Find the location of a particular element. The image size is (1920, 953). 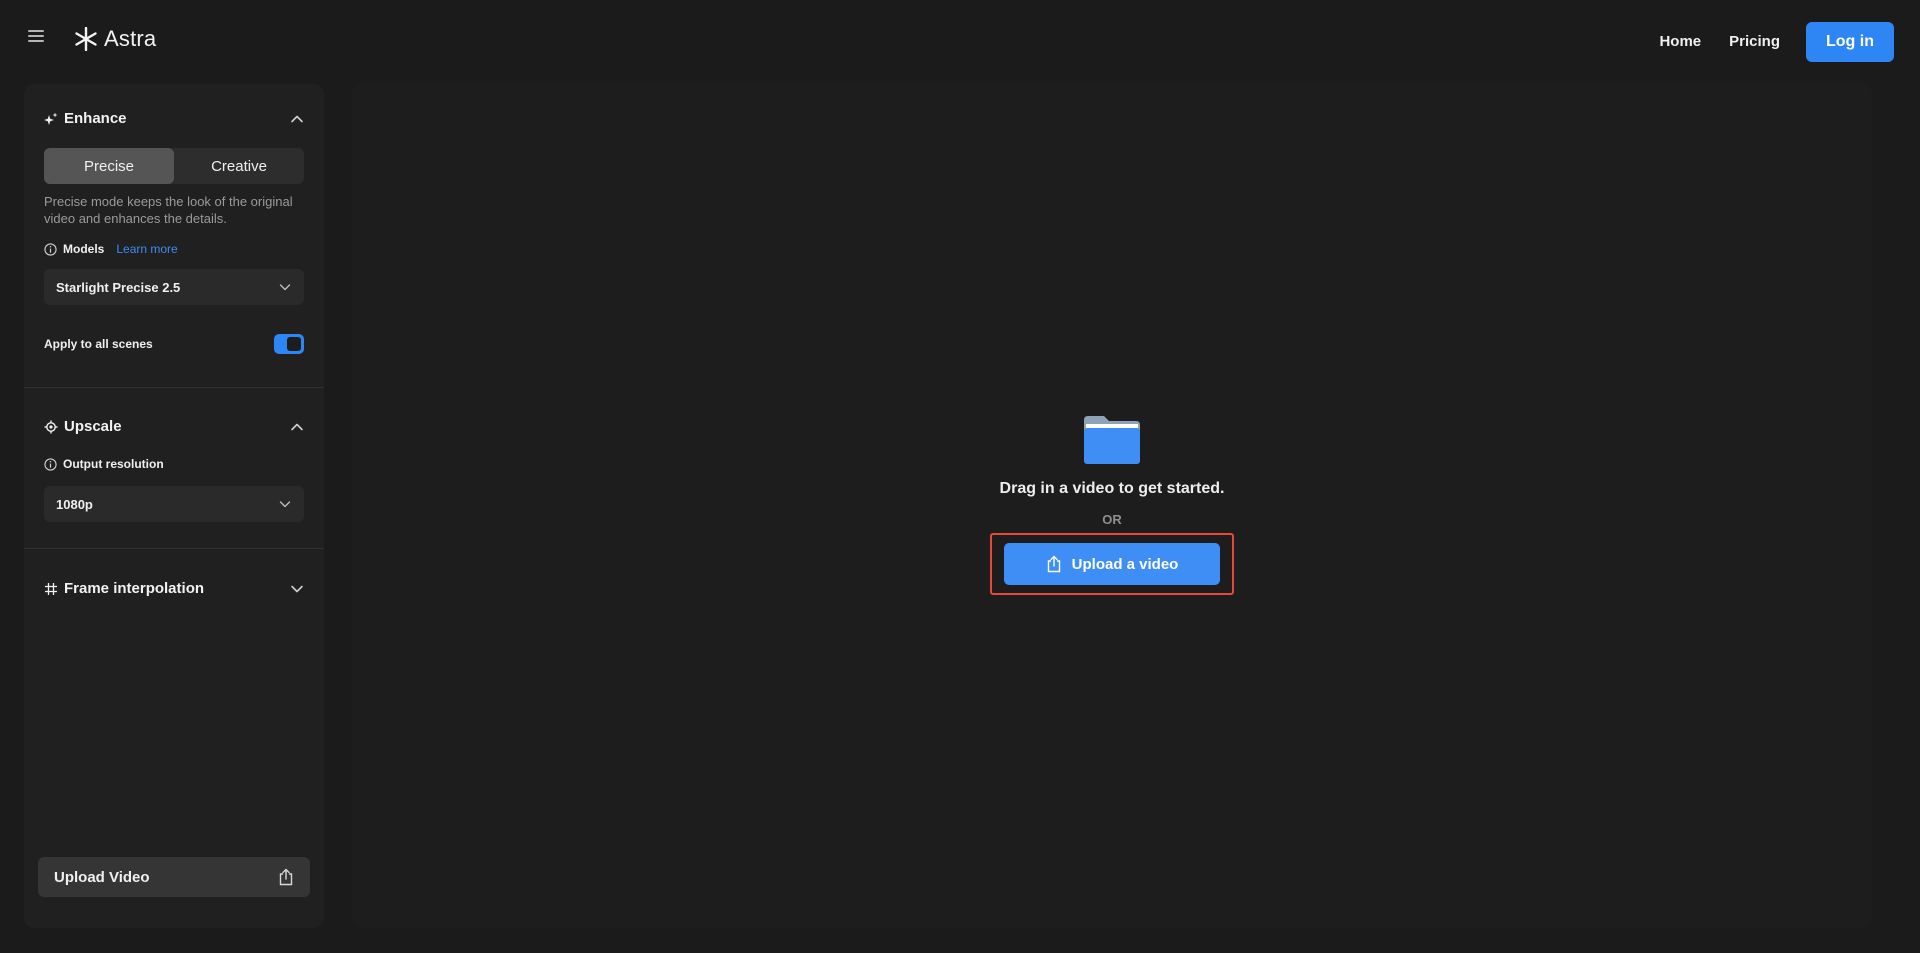

frame-interpolation-section-header: Frame interpolation is located at coordinates (174, 588).